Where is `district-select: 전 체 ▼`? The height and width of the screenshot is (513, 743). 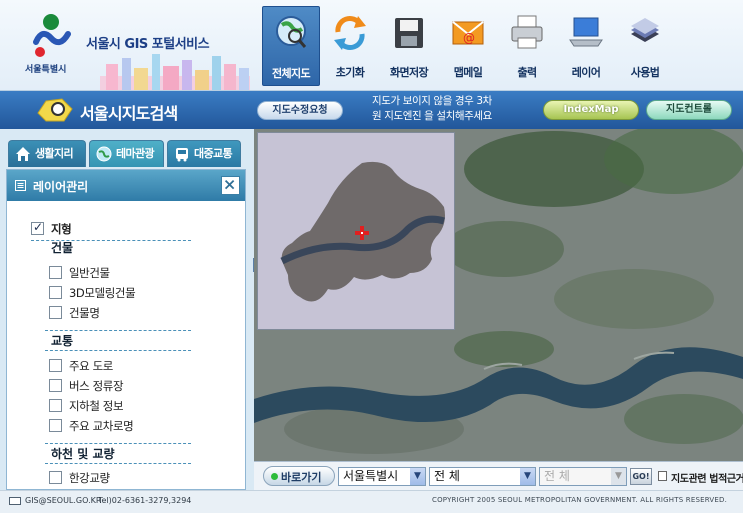
district-select: 전 체 ▼ is located at coordinates (482, 476).